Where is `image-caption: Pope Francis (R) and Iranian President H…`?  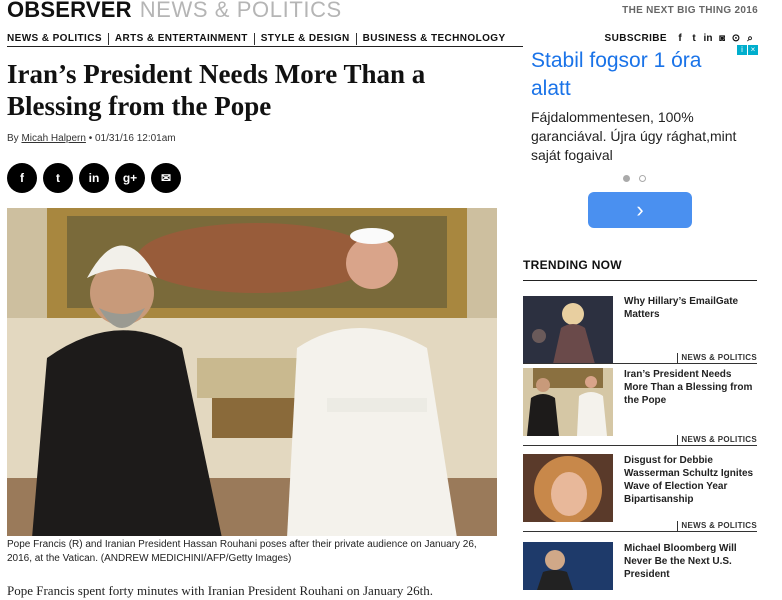 image-caption: Pope Francis (R) and Iranian President H… is located at coordinates (242, 551).